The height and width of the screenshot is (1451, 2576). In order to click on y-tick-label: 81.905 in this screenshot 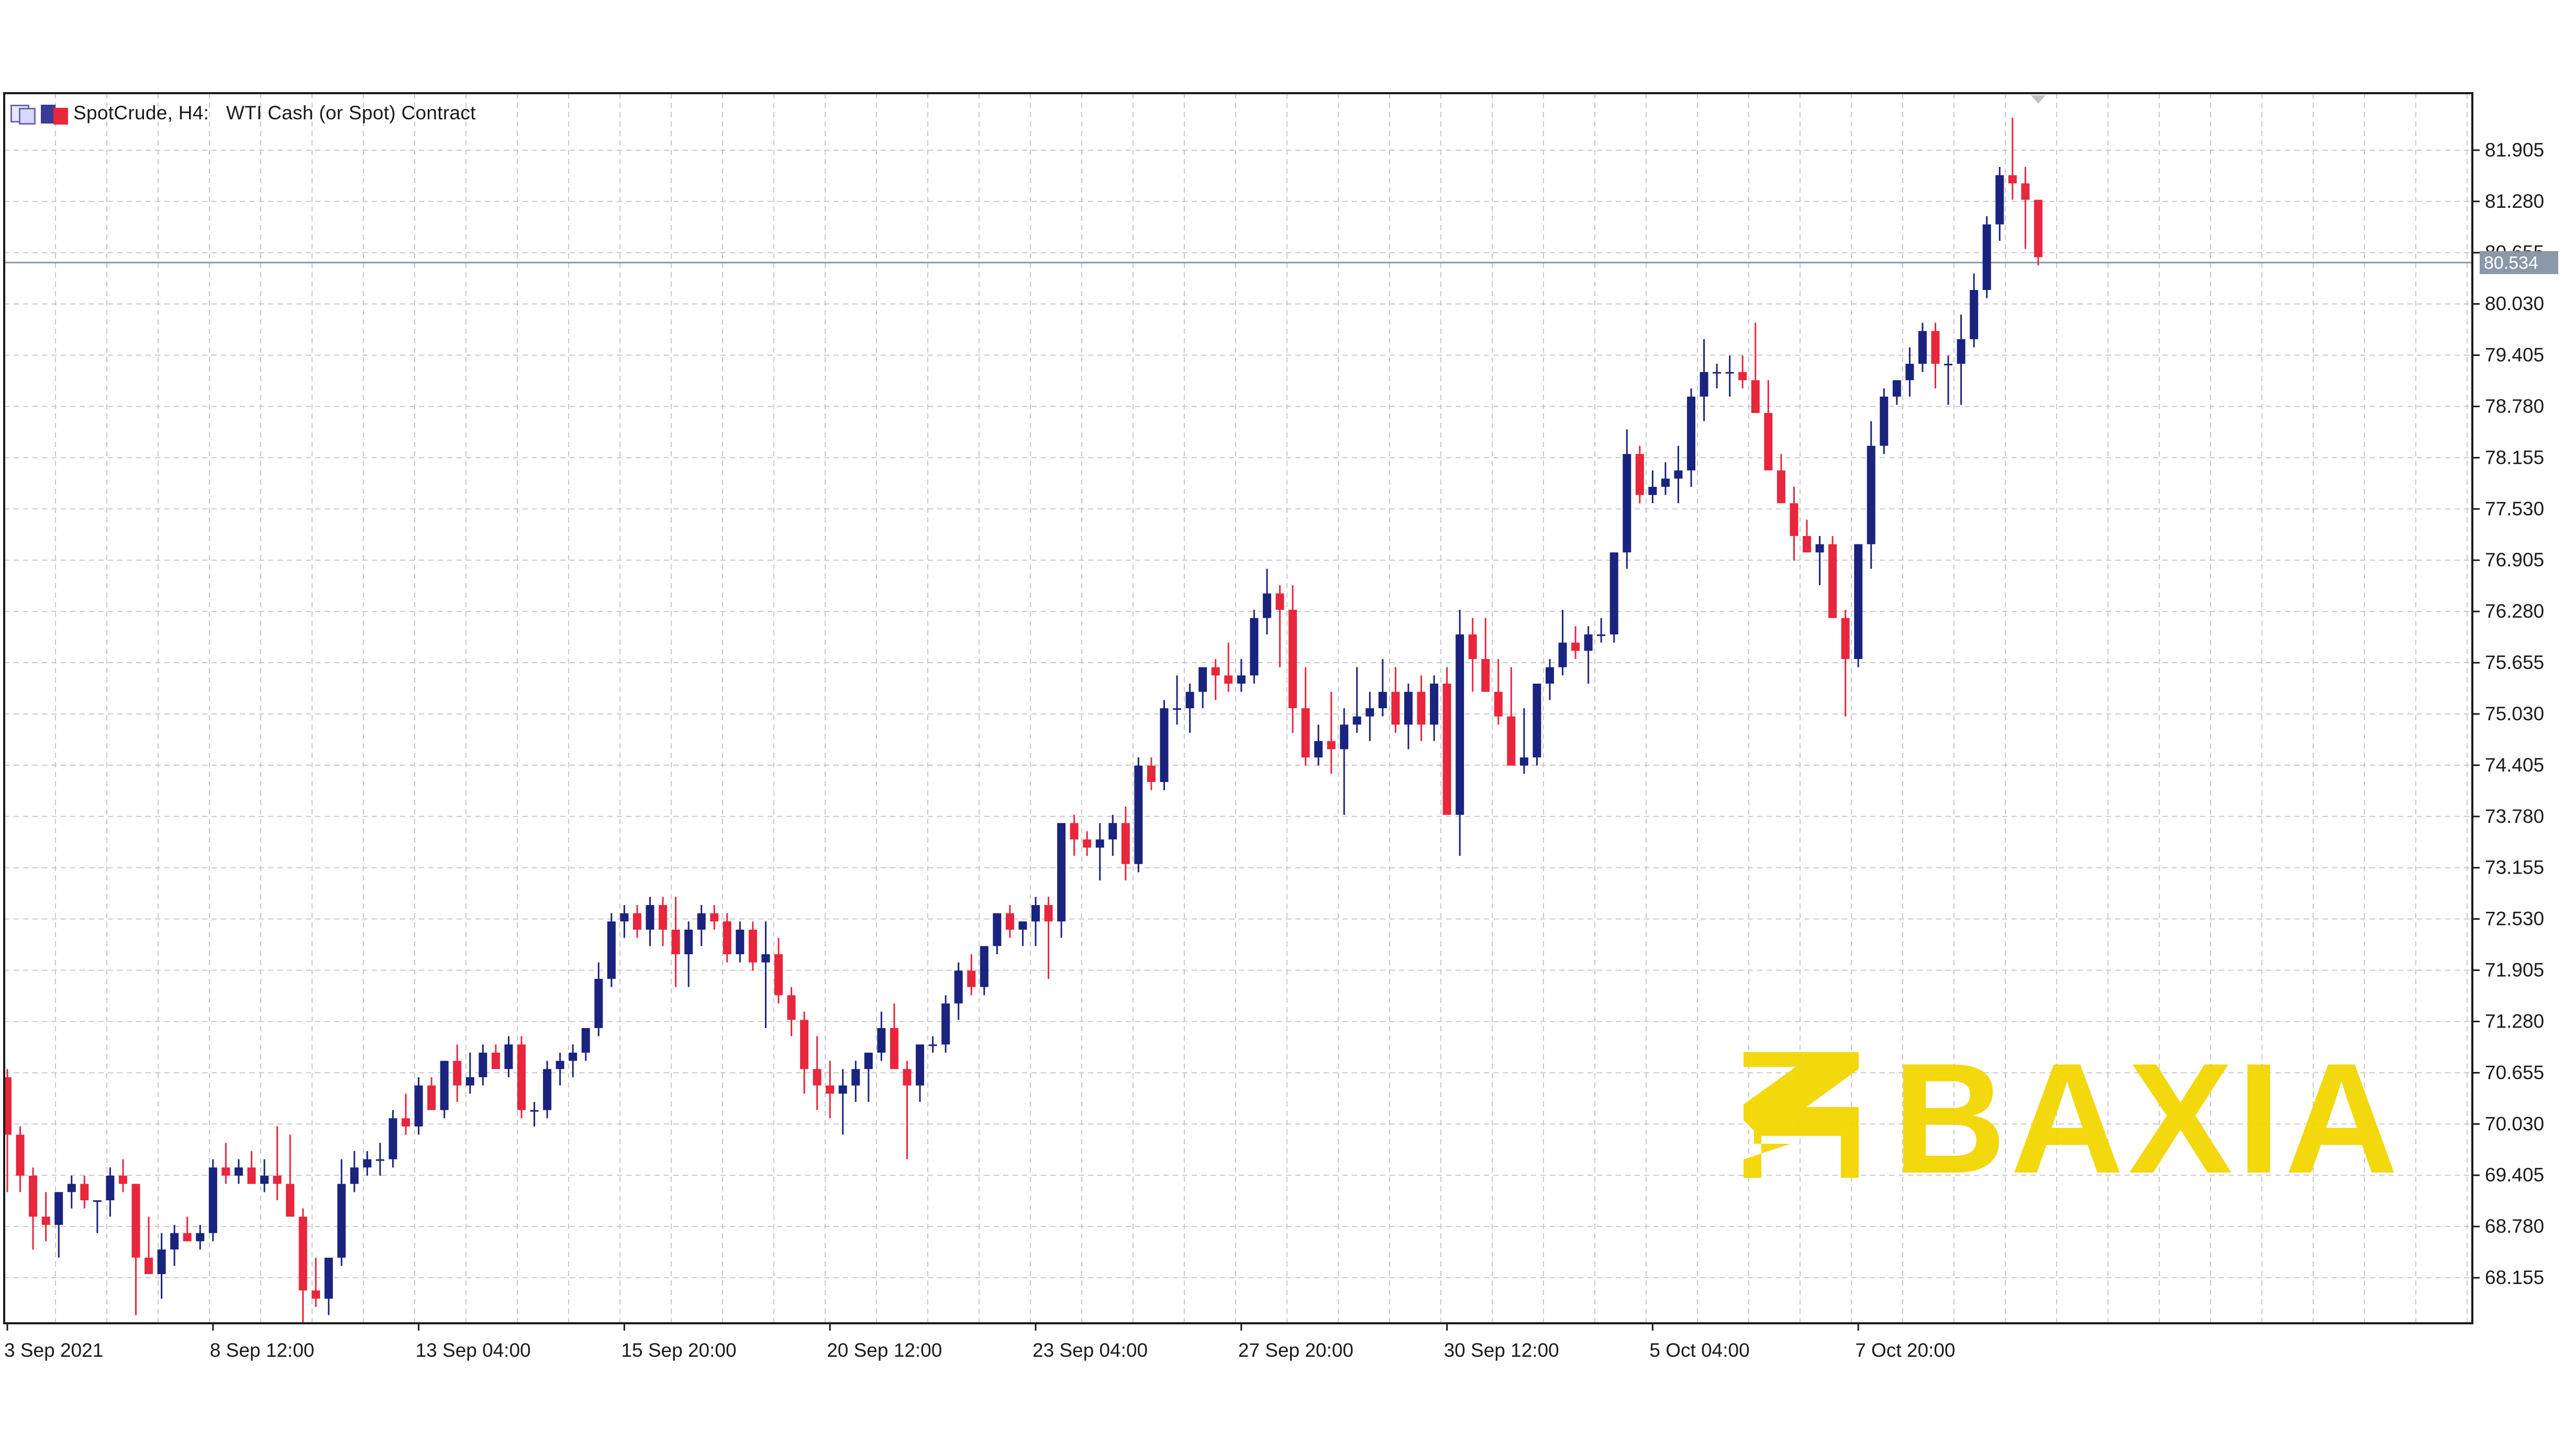, I will do `click(2514, 150)`.